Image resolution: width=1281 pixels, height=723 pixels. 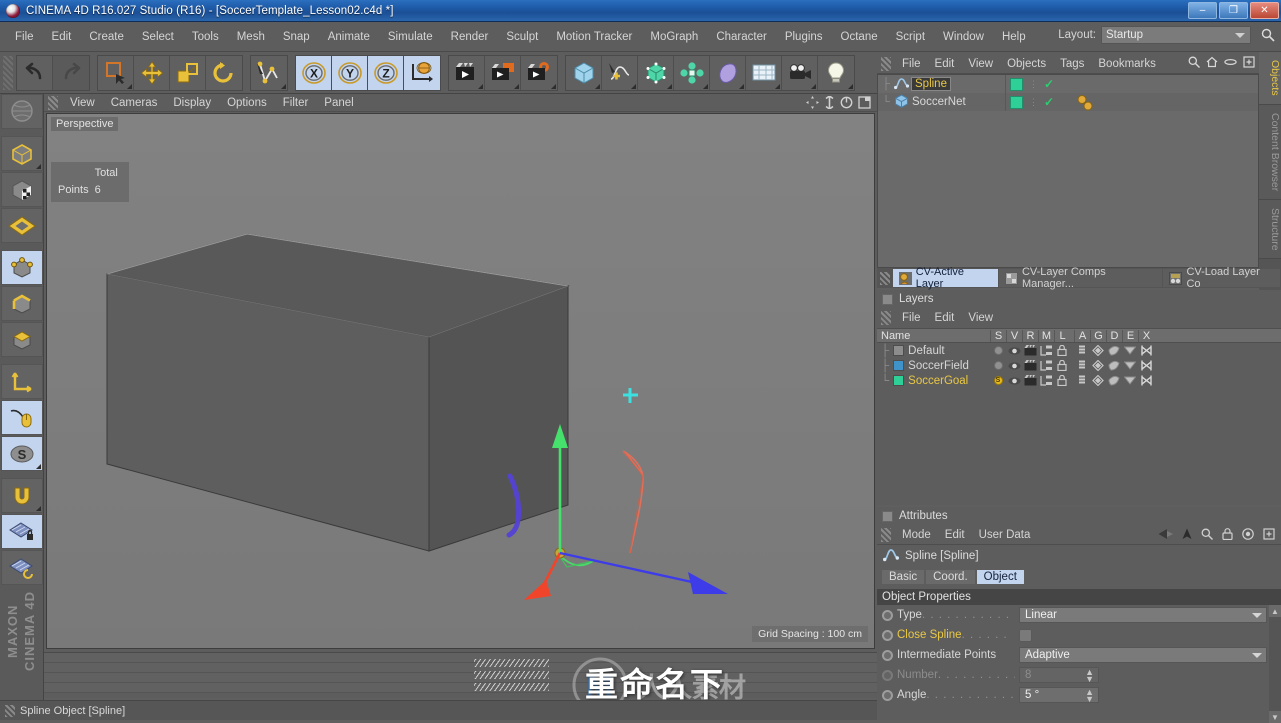 I want to click on layer-deformer-toggle, so click(x=1114, y=365).